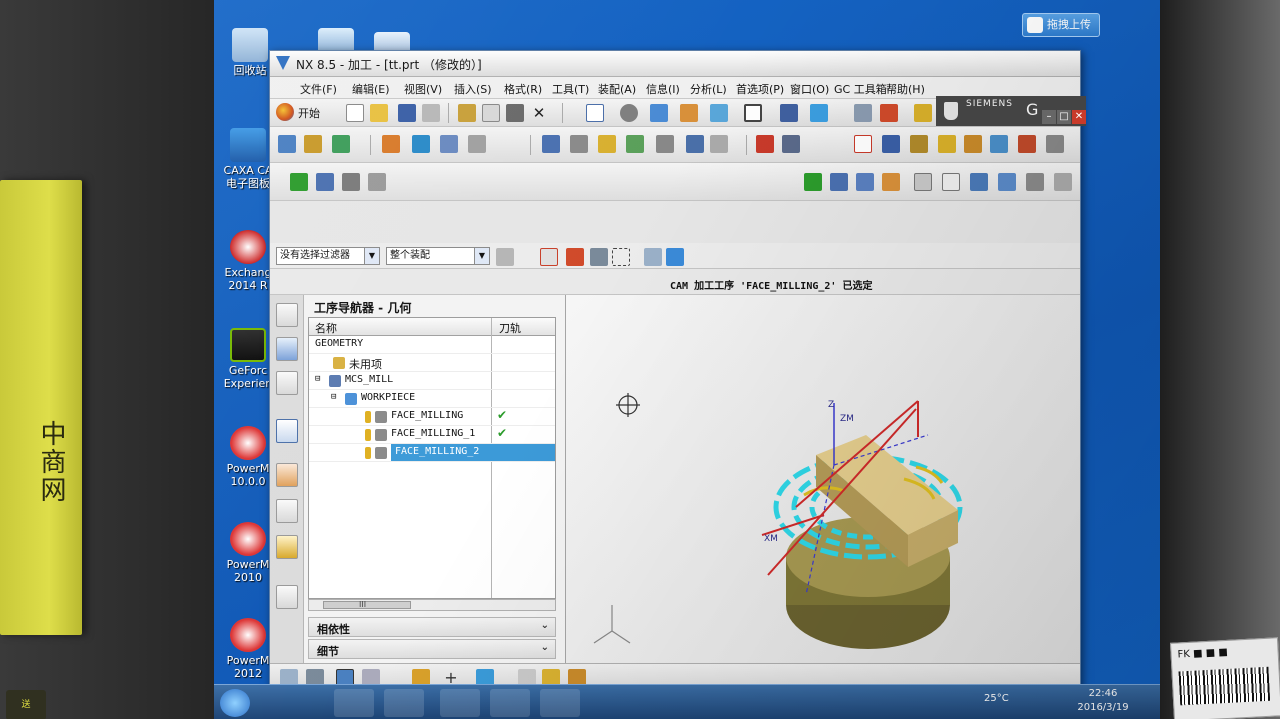 This screenshot has height=719, width=1280. I want to click on fit-view-icon, so click(595, 113).